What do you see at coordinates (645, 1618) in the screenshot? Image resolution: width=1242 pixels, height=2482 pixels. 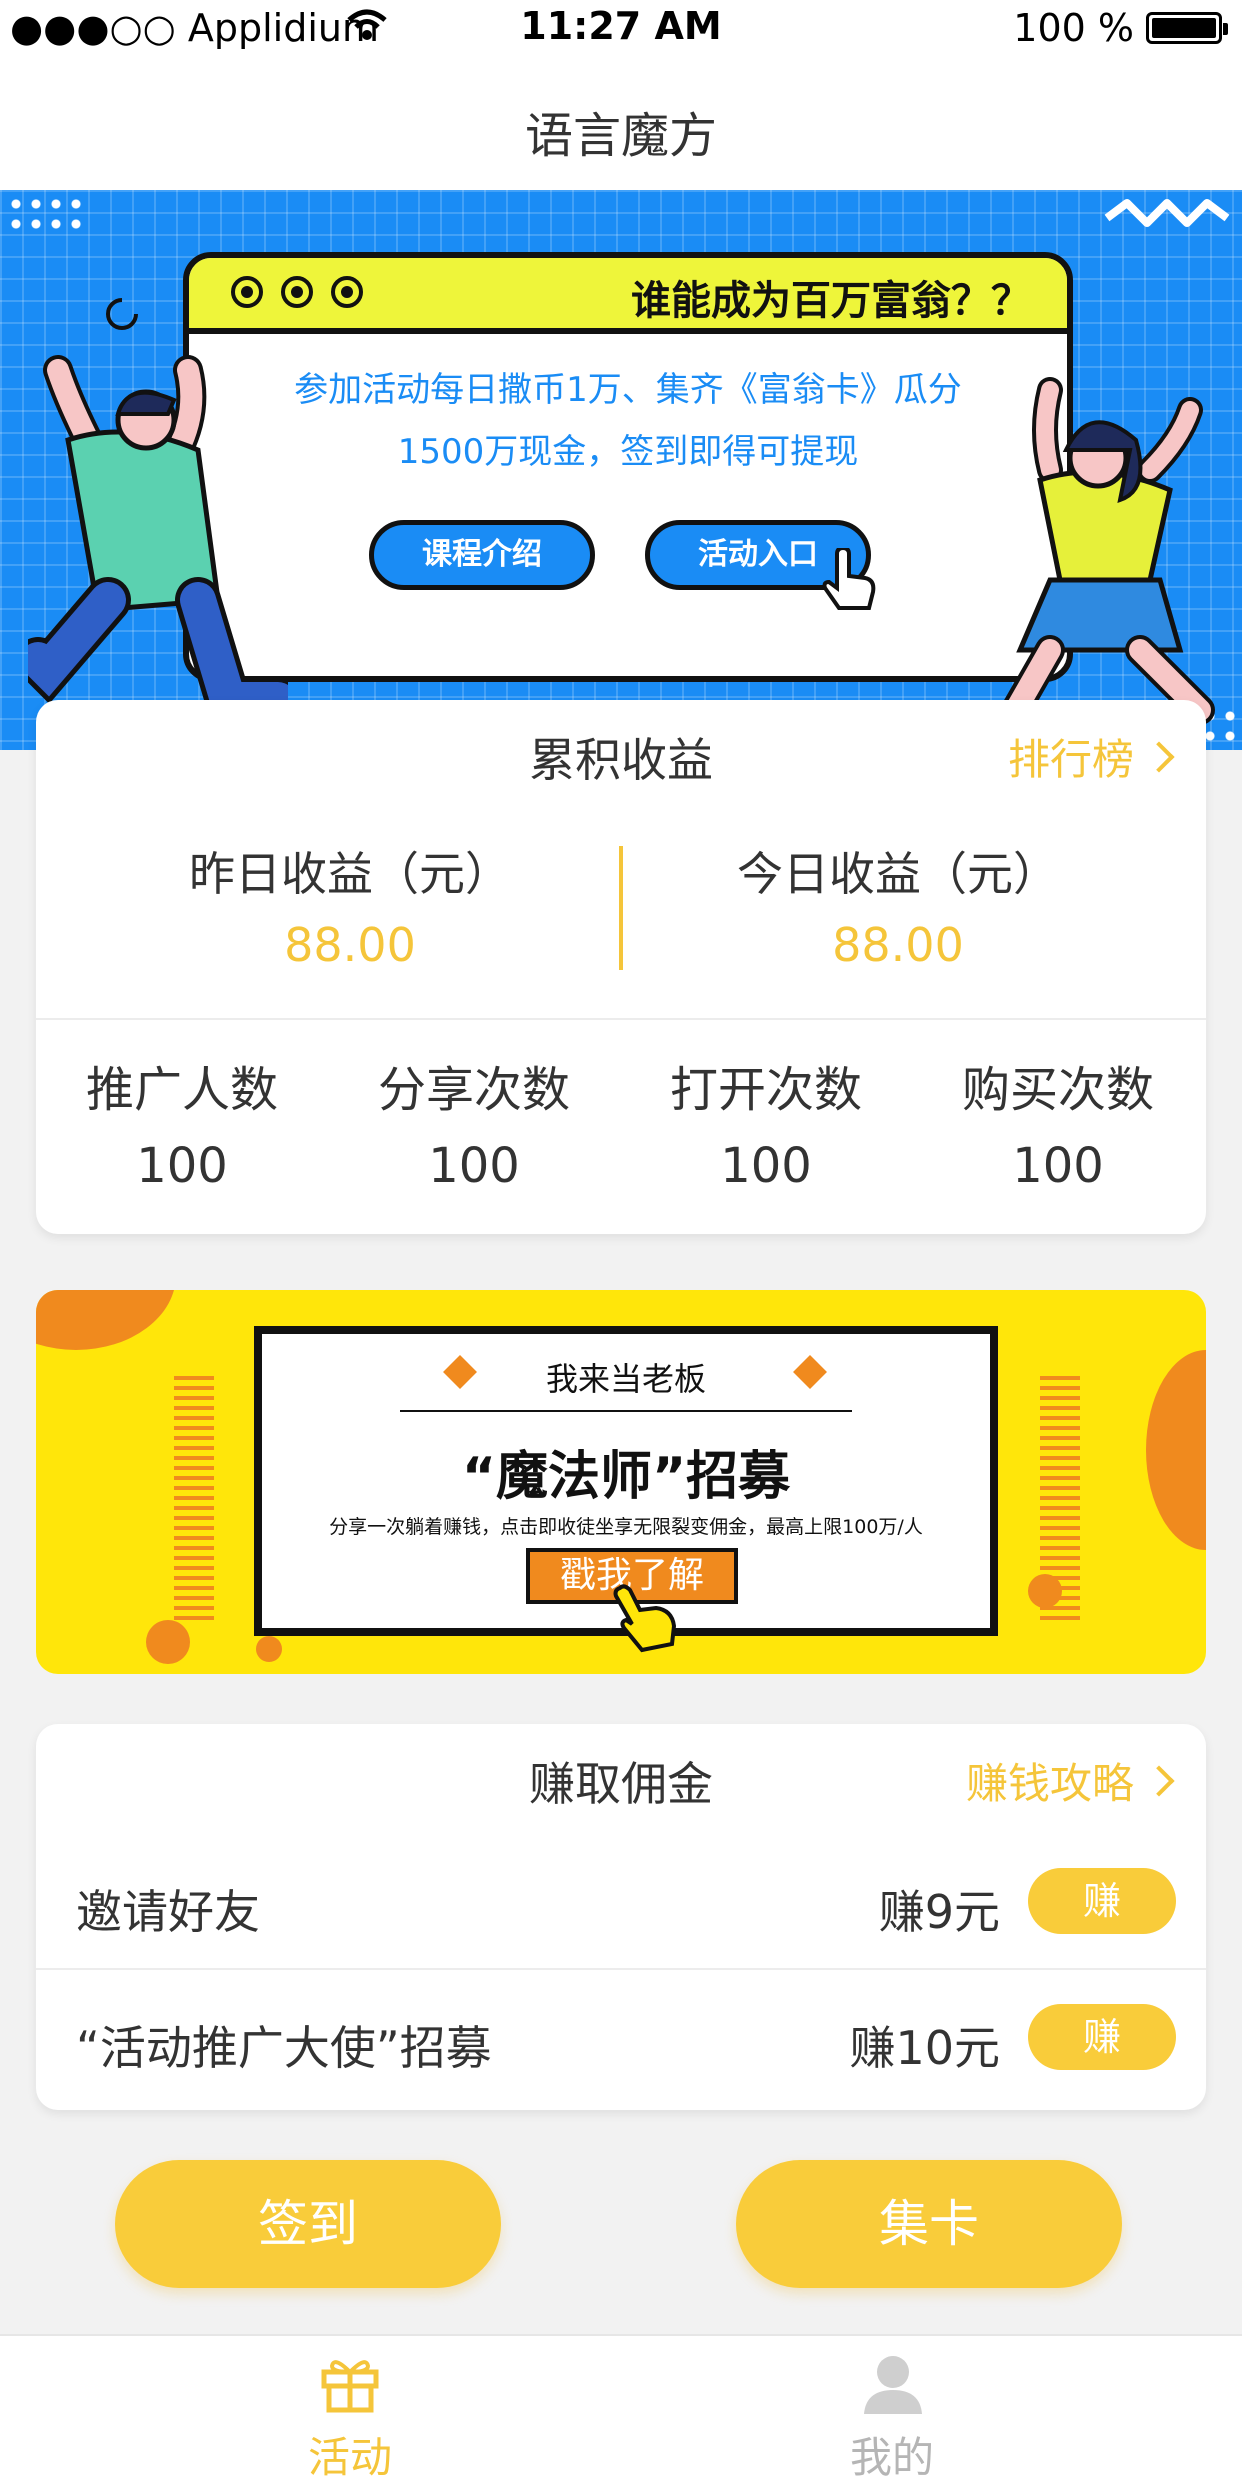 I see `pointing-hand-icon` at bounding box center [645, 1618].